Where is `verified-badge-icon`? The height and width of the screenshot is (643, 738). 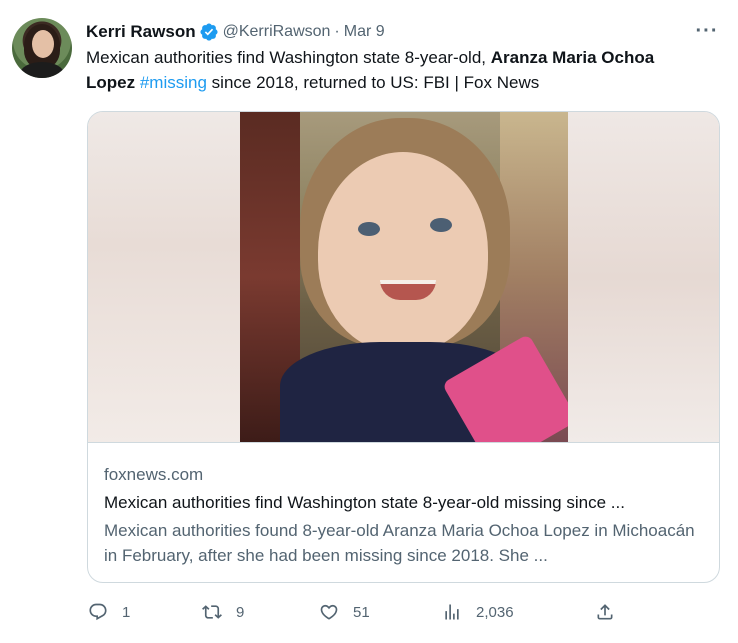
verified-badge-icon is located at coordinates (209, 32).